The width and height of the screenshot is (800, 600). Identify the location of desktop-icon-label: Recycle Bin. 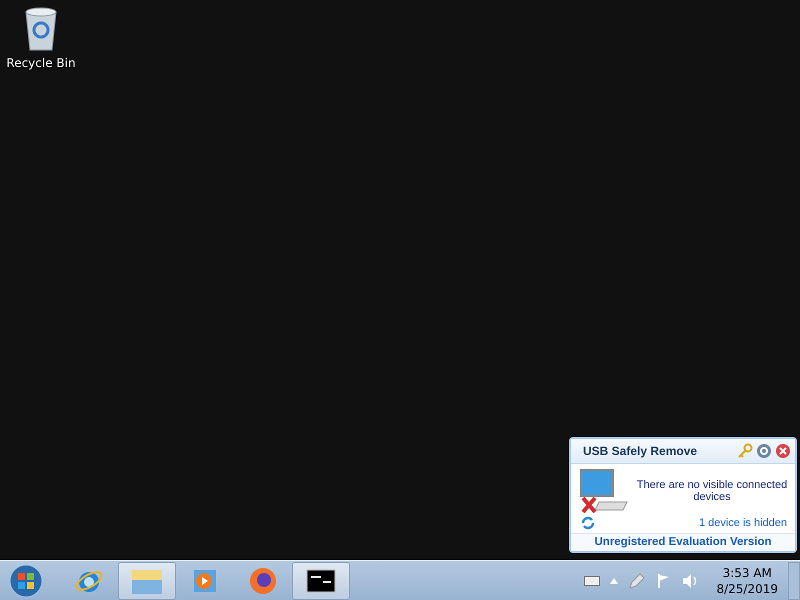
(41, 63).